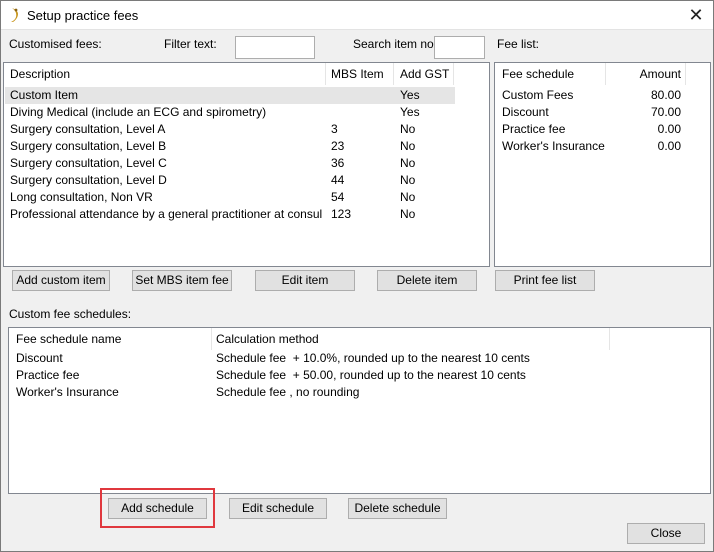 Image resolution: width=714 pixels, height=552 pixels. I want to click on close-window-icon: ✕, so click(696, 15).